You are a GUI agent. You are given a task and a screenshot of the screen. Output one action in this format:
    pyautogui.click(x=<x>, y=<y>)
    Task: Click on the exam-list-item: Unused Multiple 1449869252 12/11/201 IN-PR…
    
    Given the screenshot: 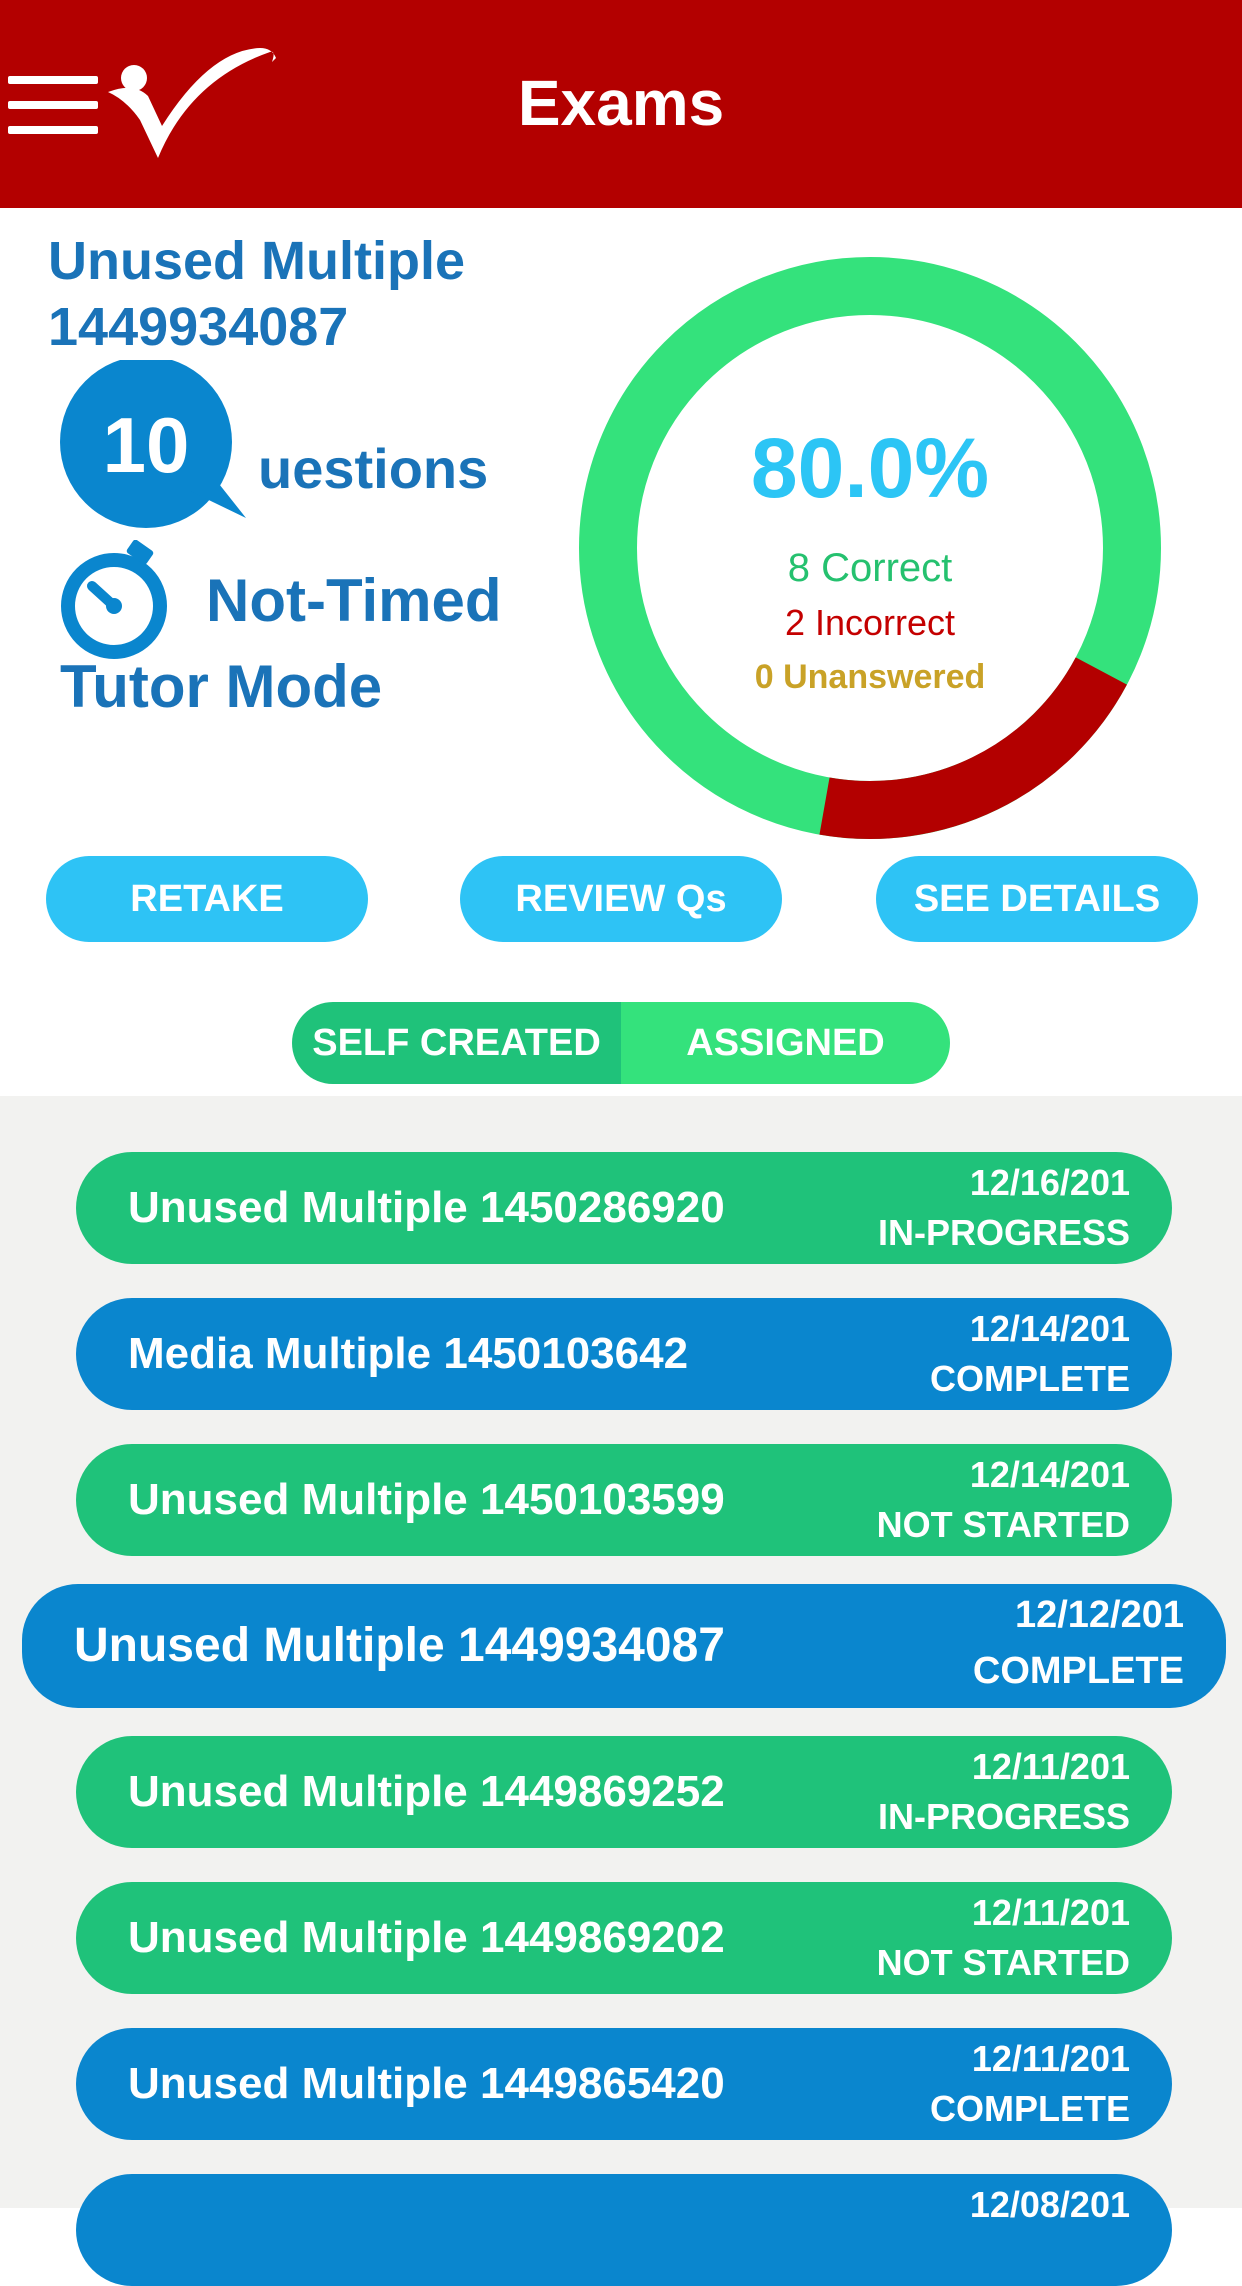 What is the action you would take?
    pyautogui.click(x=624, y=1792)
    